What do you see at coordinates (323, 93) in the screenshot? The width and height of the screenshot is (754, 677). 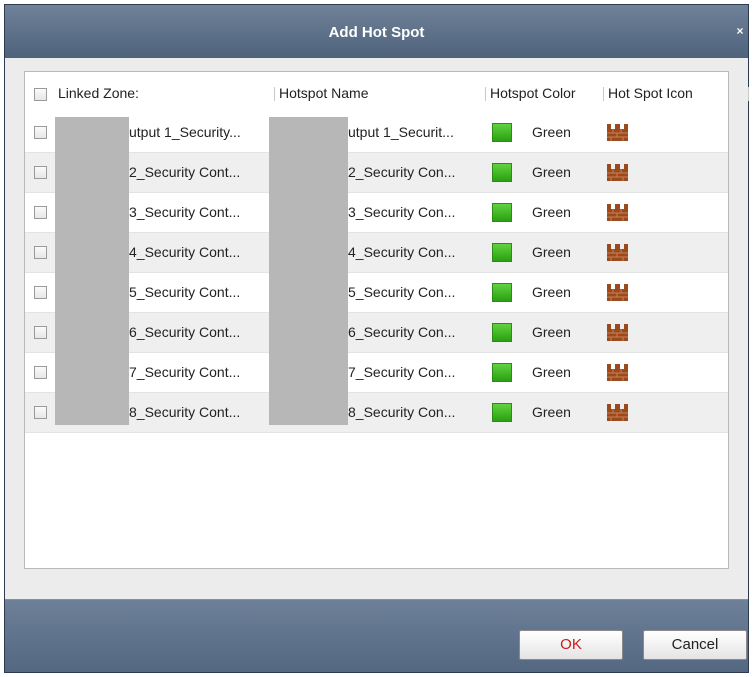 I see `column-header-hotspot-name: Hotspot Name` at bounding box center [323, 93].